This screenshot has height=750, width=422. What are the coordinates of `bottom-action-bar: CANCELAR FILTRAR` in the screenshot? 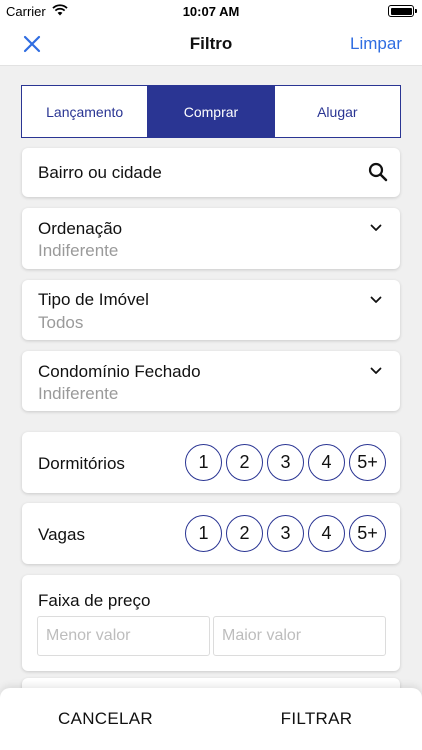 It's located at (211, 719).